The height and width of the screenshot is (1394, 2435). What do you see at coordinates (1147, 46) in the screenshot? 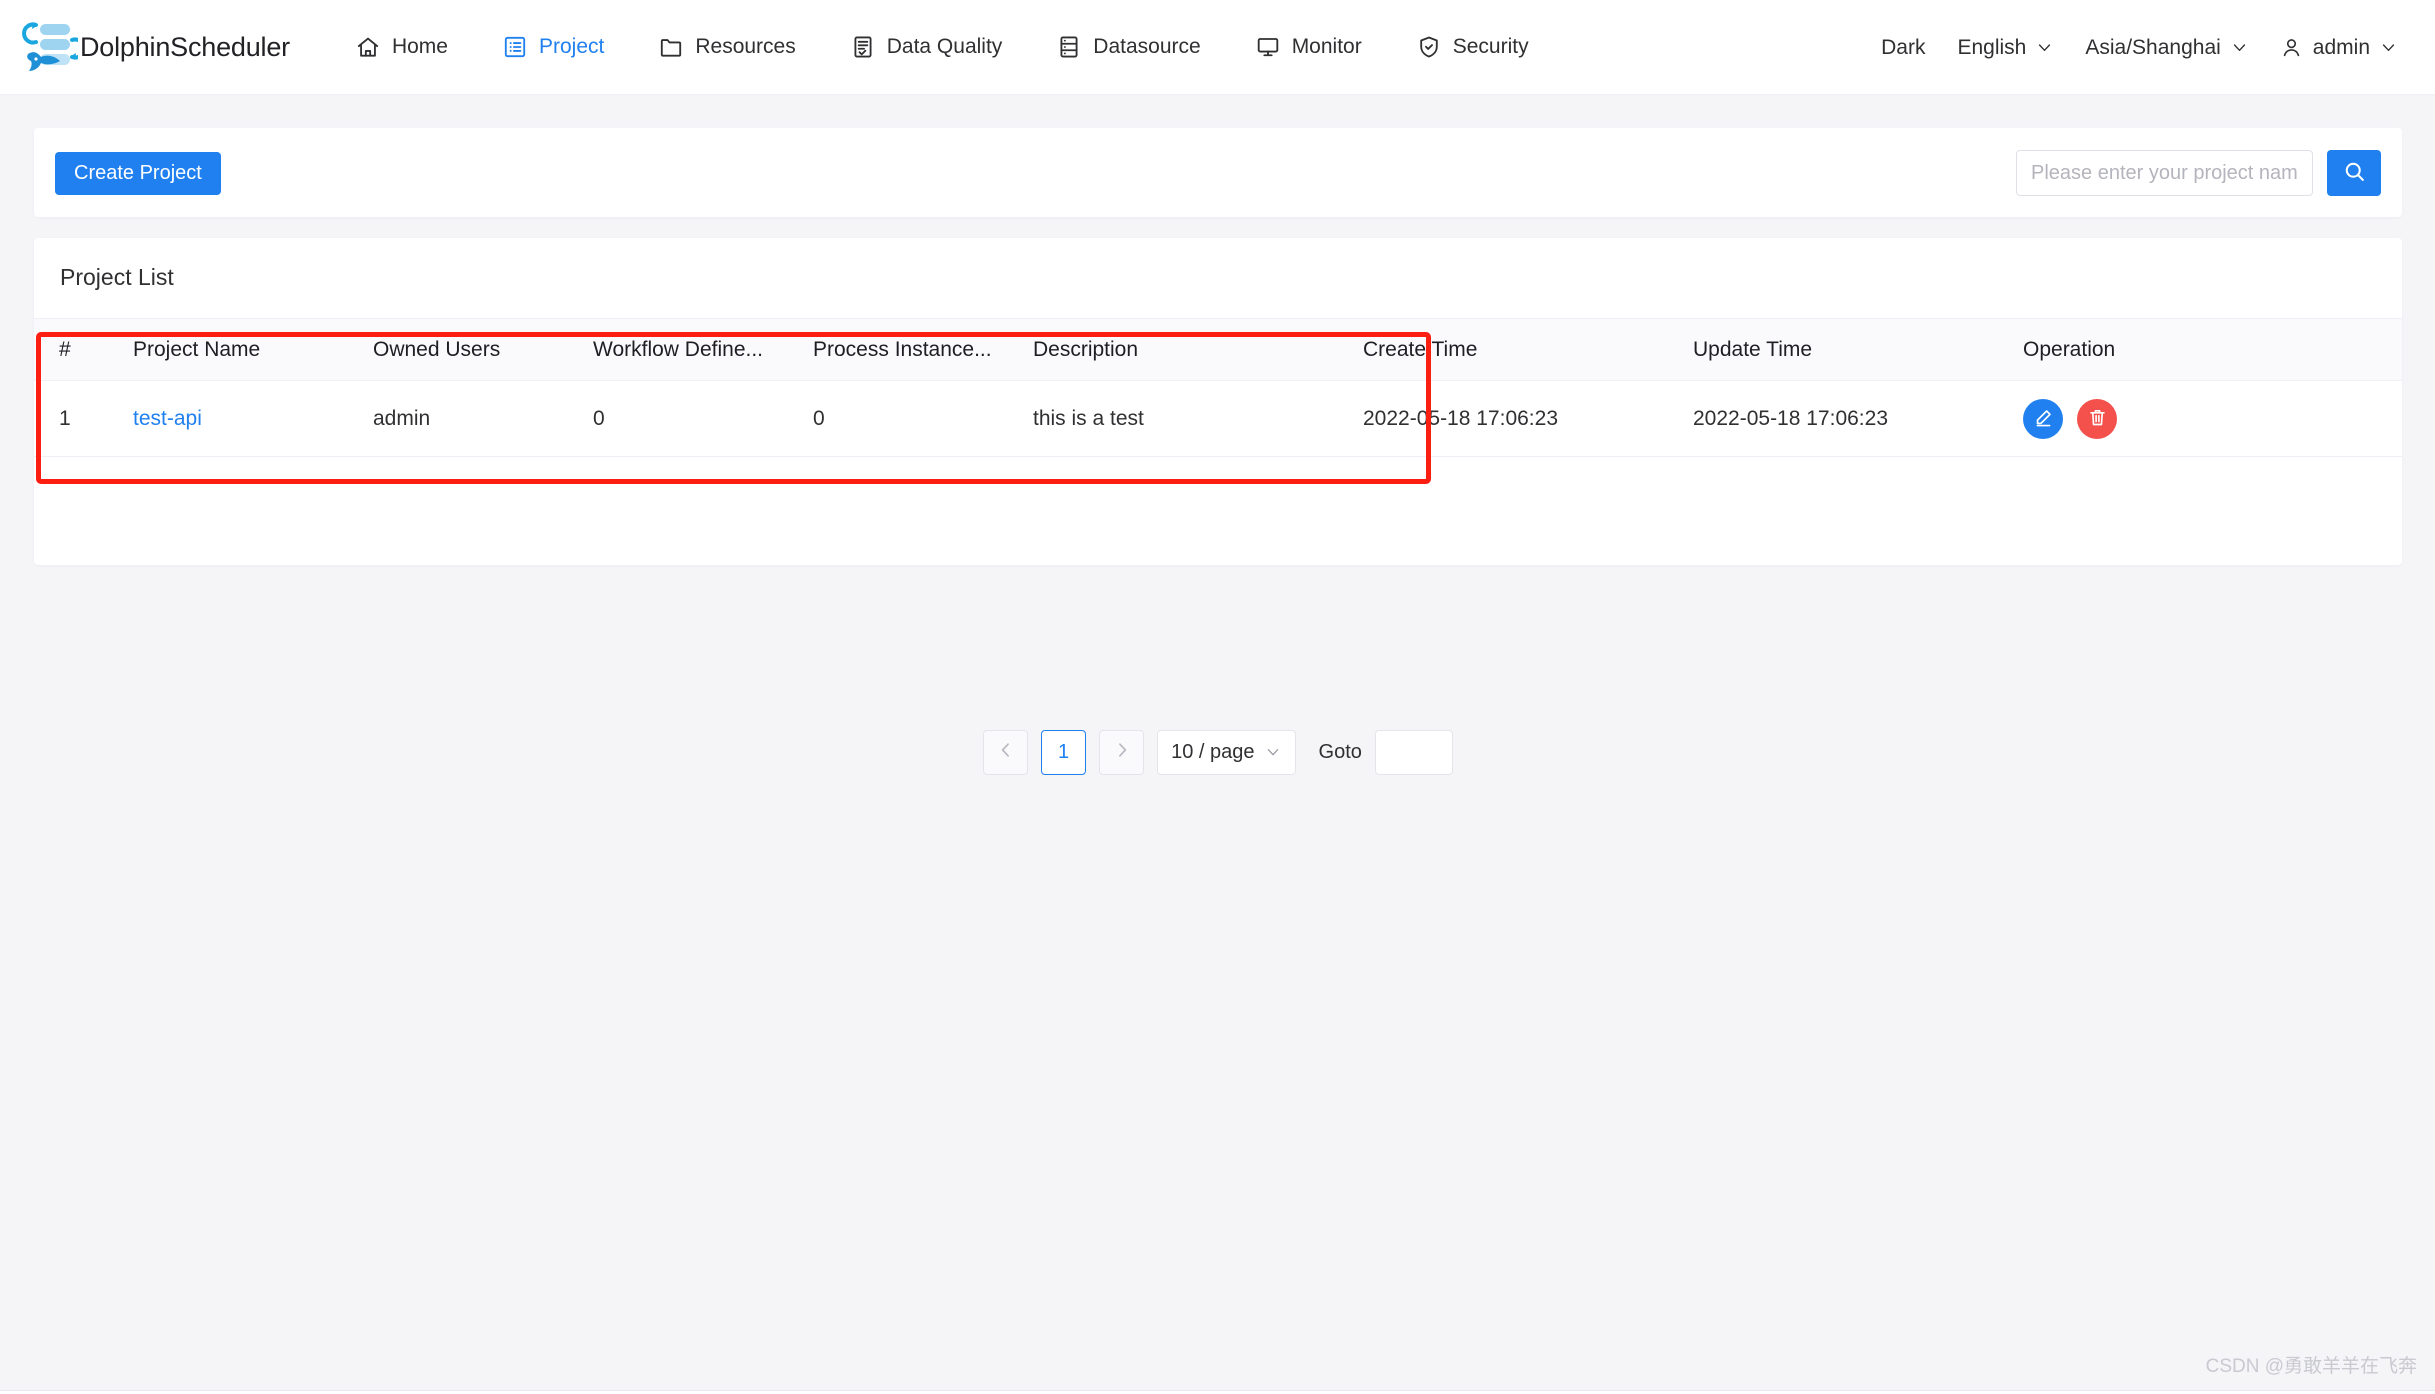
I see `nav-item-label: Datasource` at bounding box center [1147, 46].